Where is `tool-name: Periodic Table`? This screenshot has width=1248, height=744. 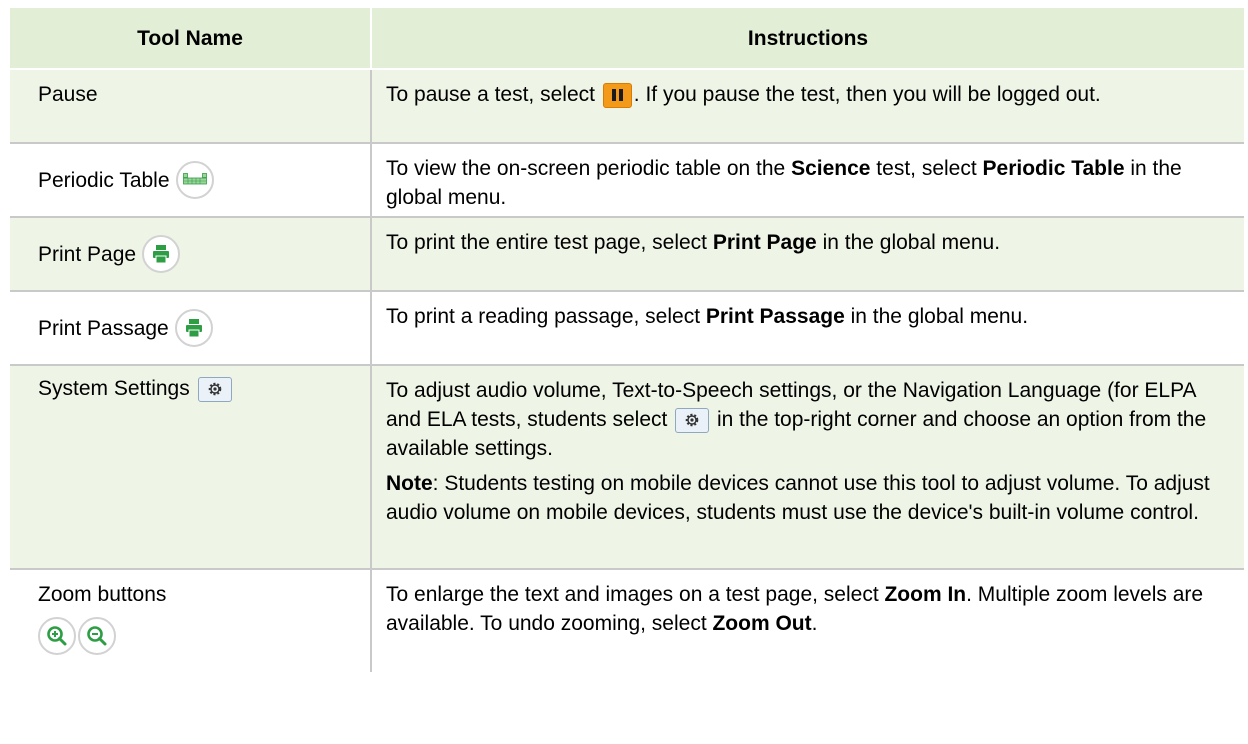 tool-name: Periodic Table is located at coordinates (104, 180).